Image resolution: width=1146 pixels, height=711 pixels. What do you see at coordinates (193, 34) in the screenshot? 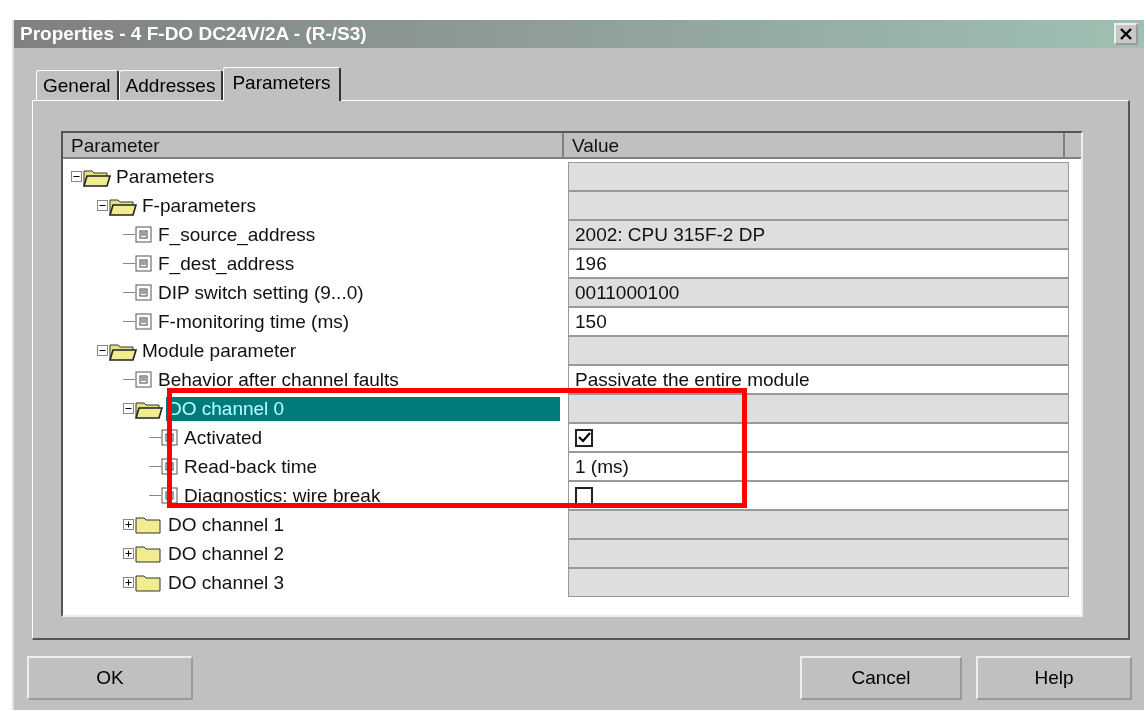
I see `window-title: Properties - 4 F-DO DC24V/2A - (R-/S3)` at bounding box center [193, 34].